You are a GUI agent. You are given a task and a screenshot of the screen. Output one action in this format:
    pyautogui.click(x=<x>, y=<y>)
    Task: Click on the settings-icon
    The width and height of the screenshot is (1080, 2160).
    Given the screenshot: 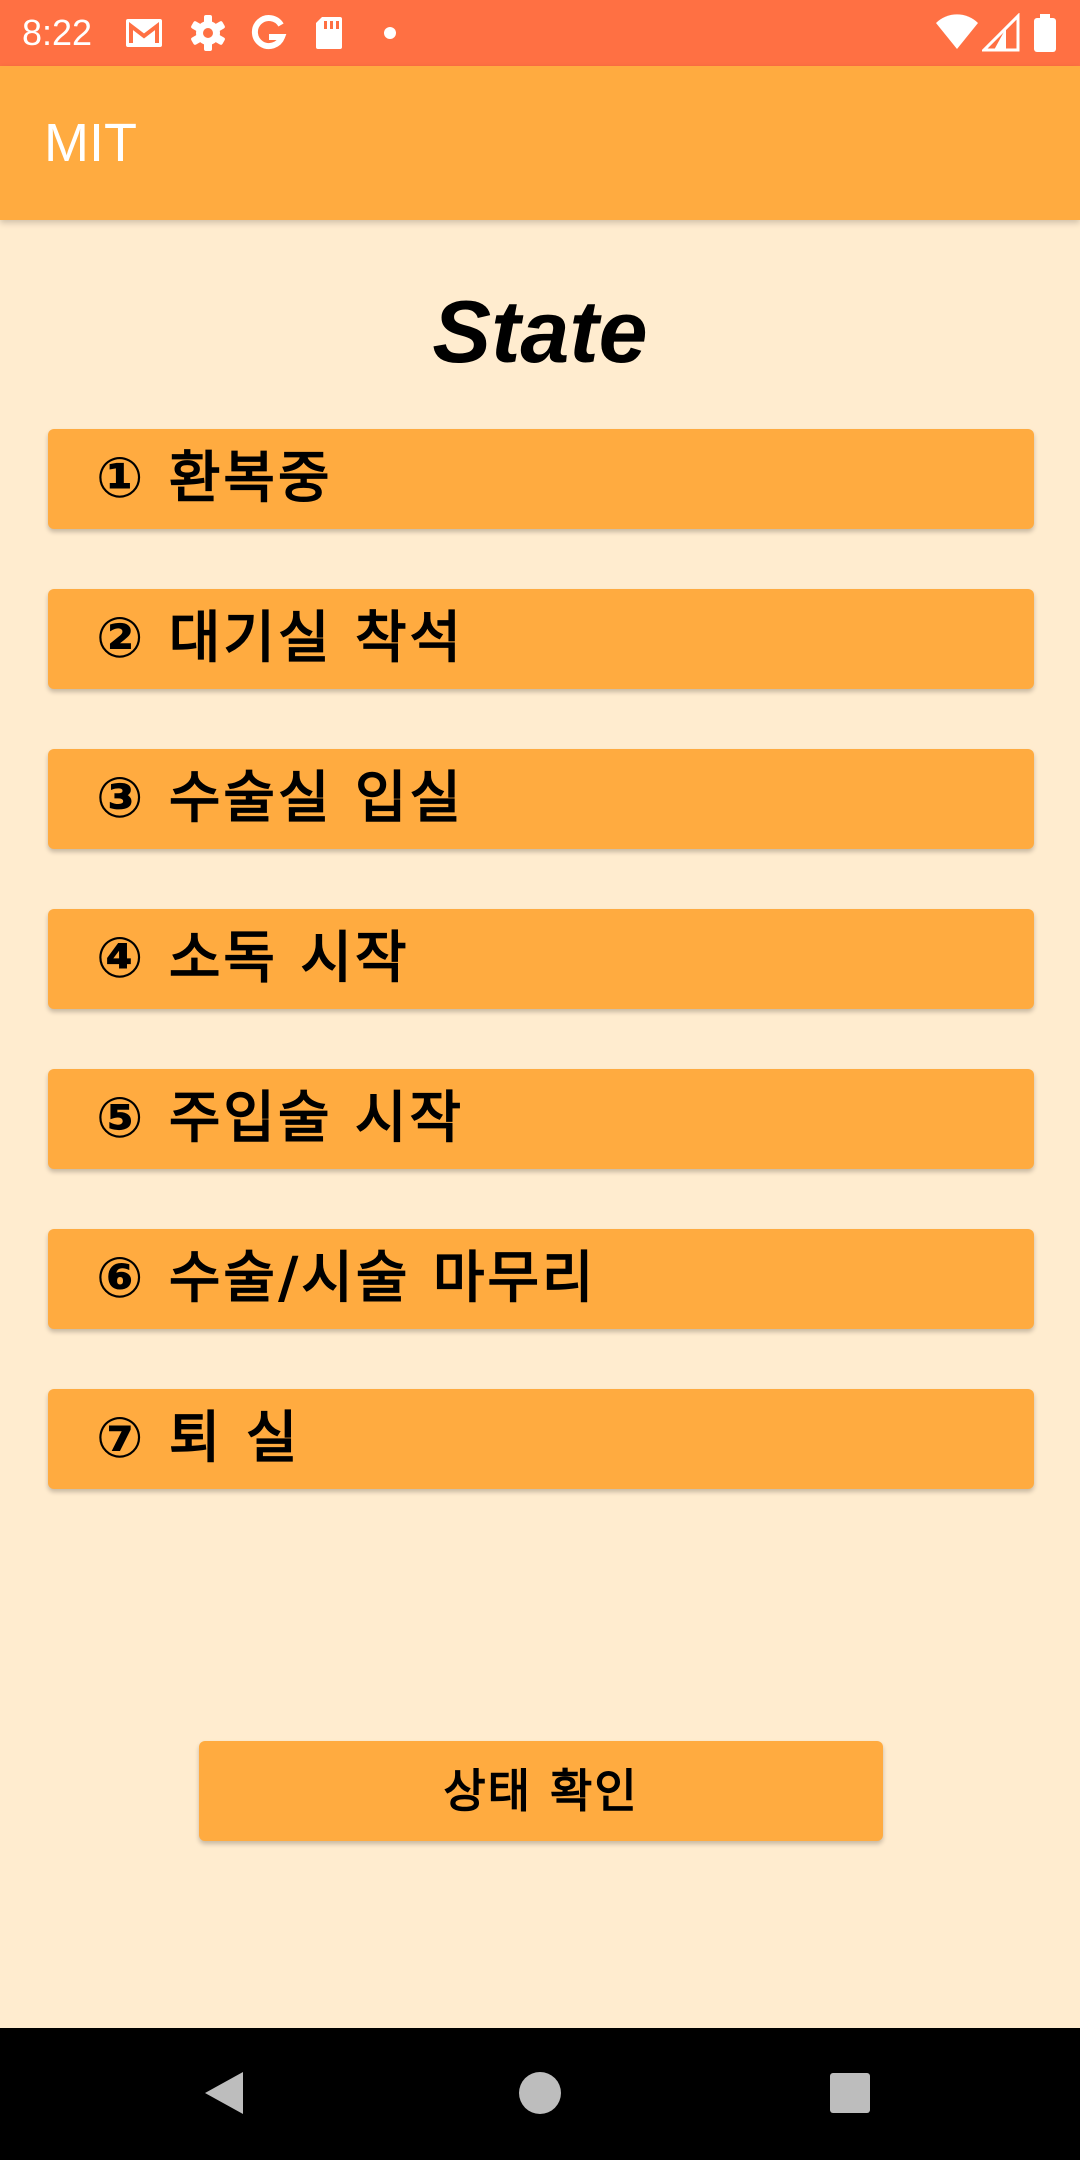 What is the action you would take?
    pyautogui.click(x=208, y=33)
    